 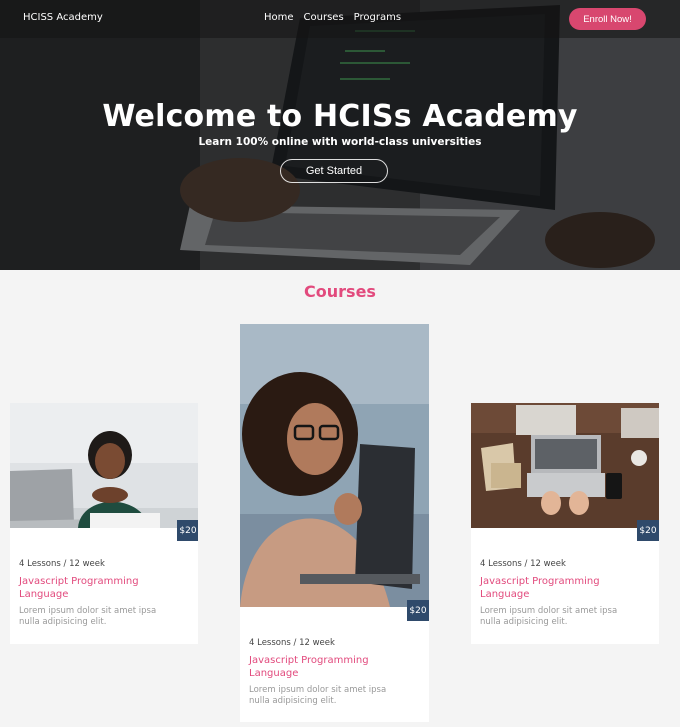 What do you see at coordinates (324, 17) in the screenshot?
I see `nav-link-courses: Courses` at bounding box center [324, 17].